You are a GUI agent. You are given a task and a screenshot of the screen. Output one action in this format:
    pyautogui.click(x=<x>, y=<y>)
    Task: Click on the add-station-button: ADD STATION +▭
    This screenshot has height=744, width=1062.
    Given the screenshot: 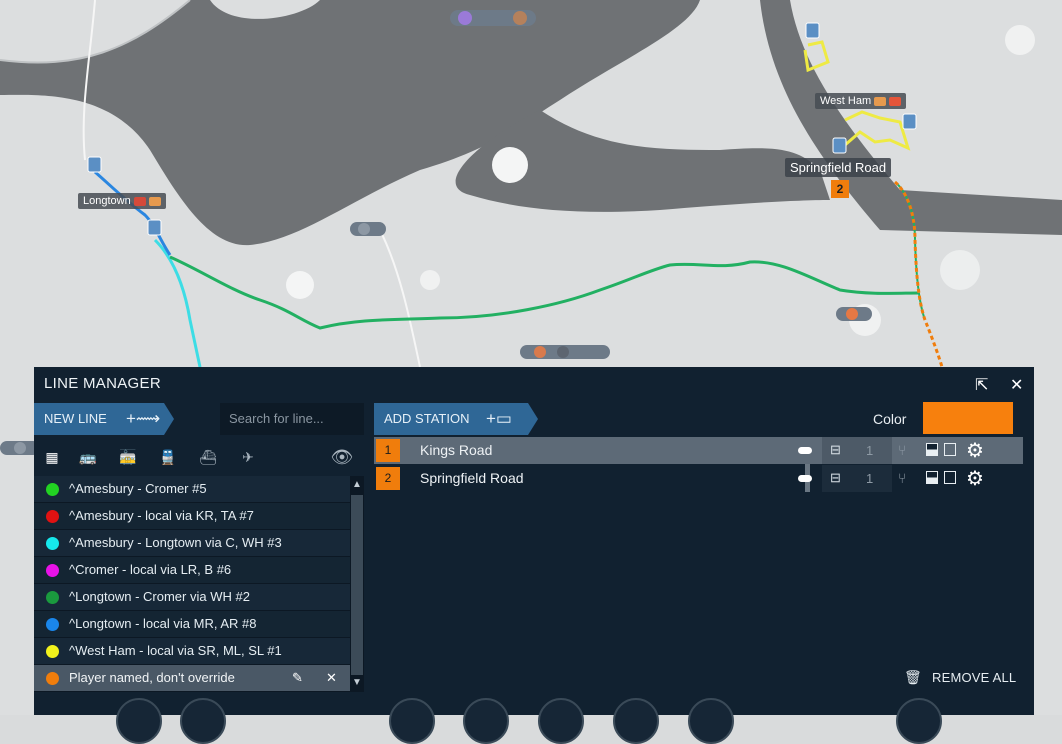 What is the action you would take?
    pyautogui.click(x=456, y=419)
    